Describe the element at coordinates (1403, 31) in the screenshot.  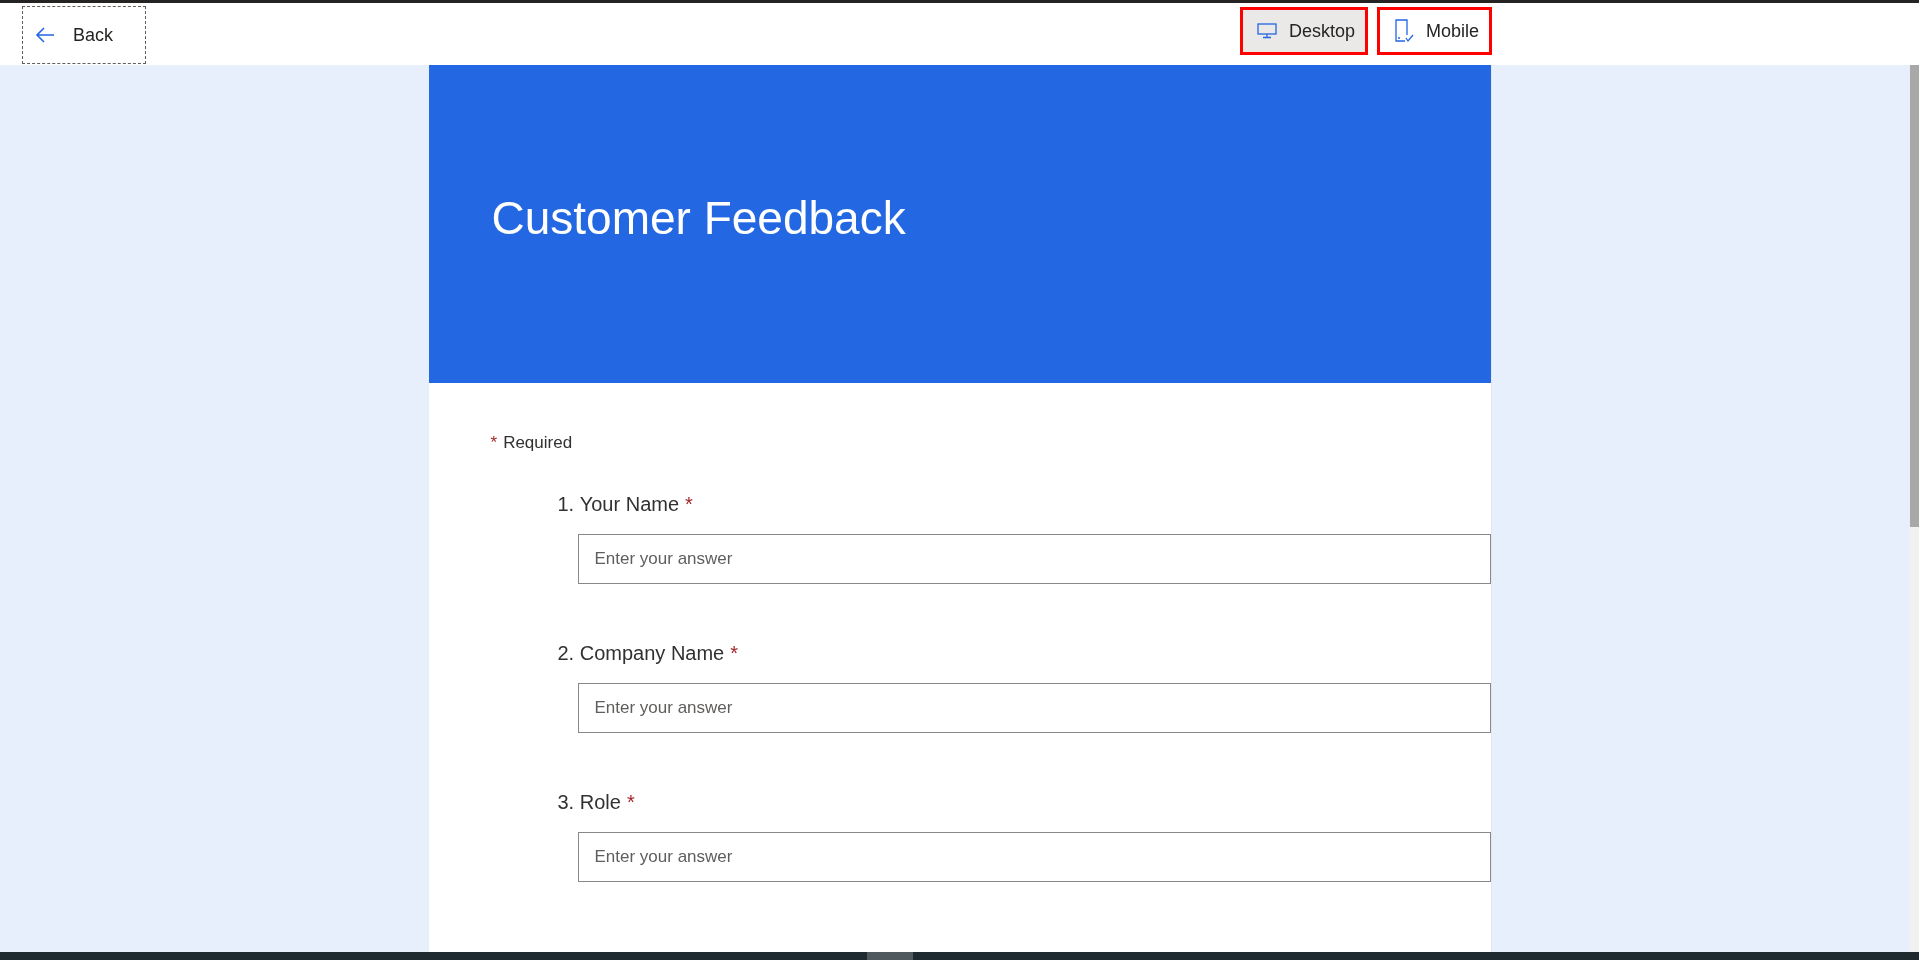
I see `phone-check-icon` at that location.